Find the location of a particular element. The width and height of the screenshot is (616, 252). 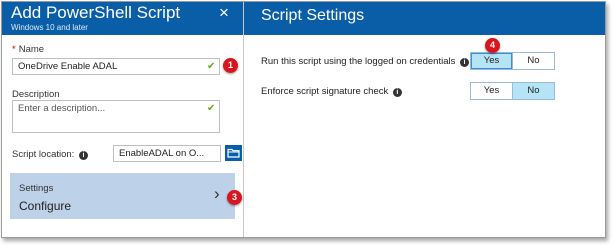

callout-badge-1: 1 is located at coordinates (230, 65).